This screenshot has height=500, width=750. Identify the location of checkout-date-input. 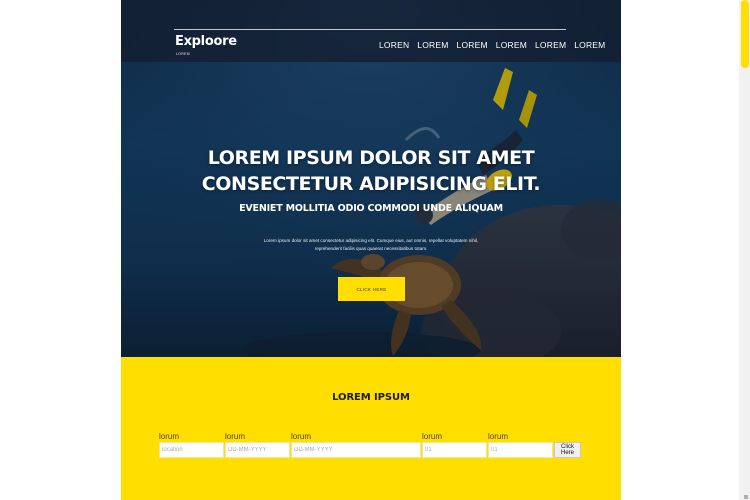
(356, 450).